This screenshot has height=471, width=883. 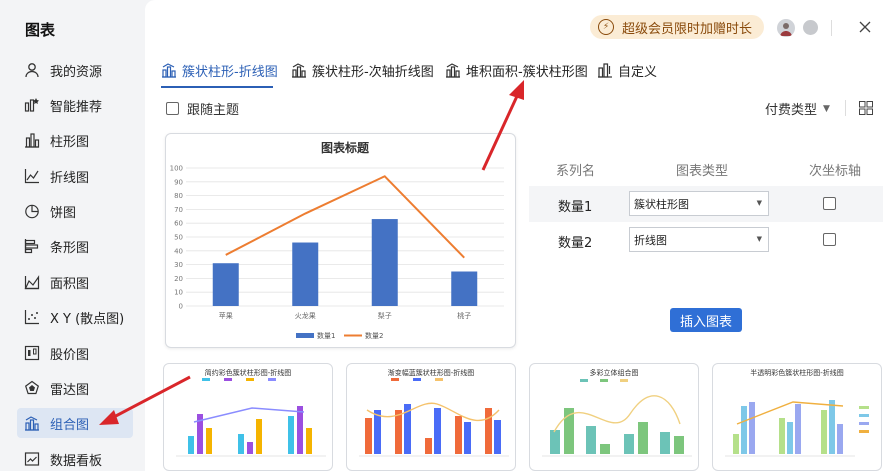 I want to click on user-icon, so click(x=32, y=70).